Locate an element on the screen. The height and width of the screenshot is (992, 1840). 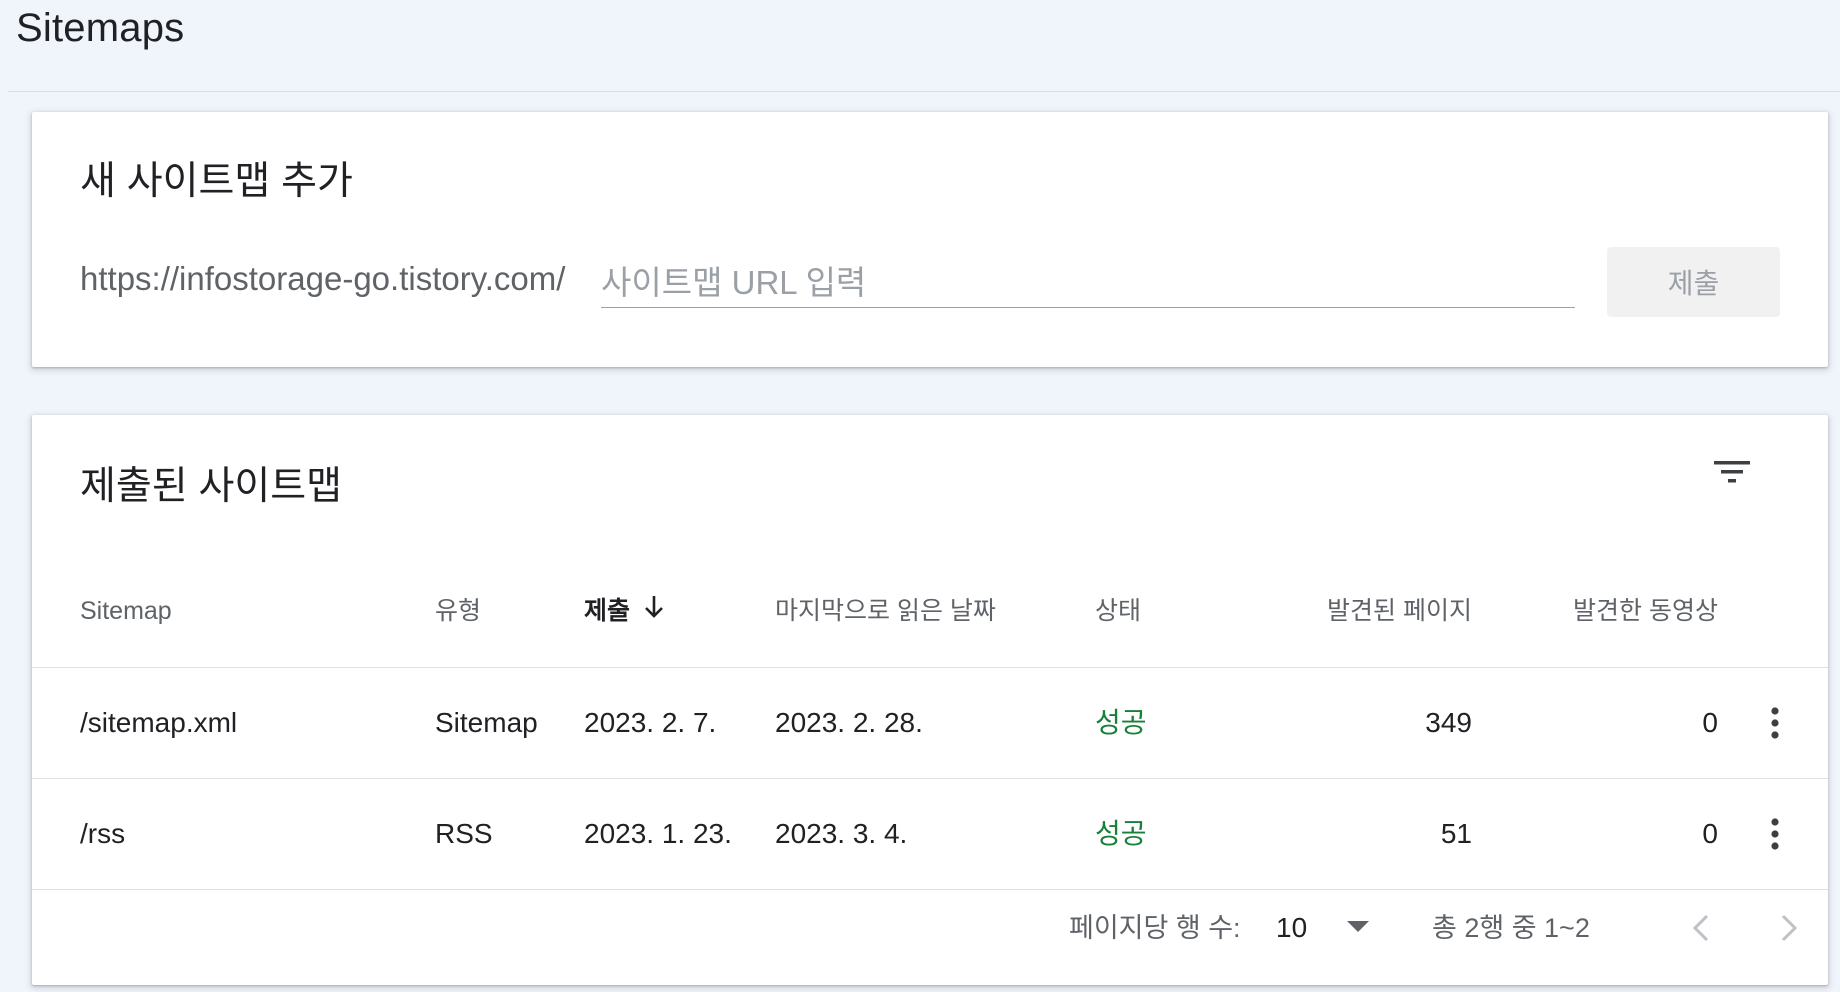
cell-pages-found: 349 is located at coordinates (1448, 722).